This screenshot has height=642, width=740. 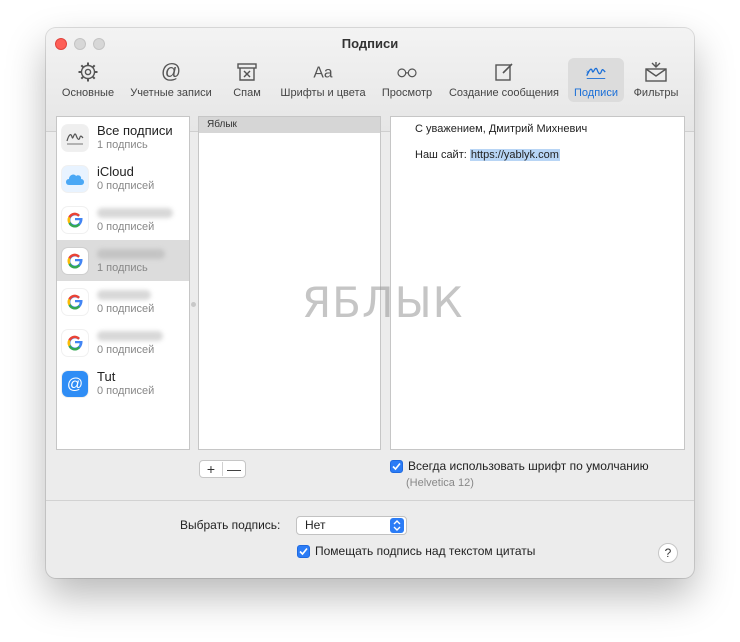 I want to click on select-value: Нет, so click(x=315, y=525).